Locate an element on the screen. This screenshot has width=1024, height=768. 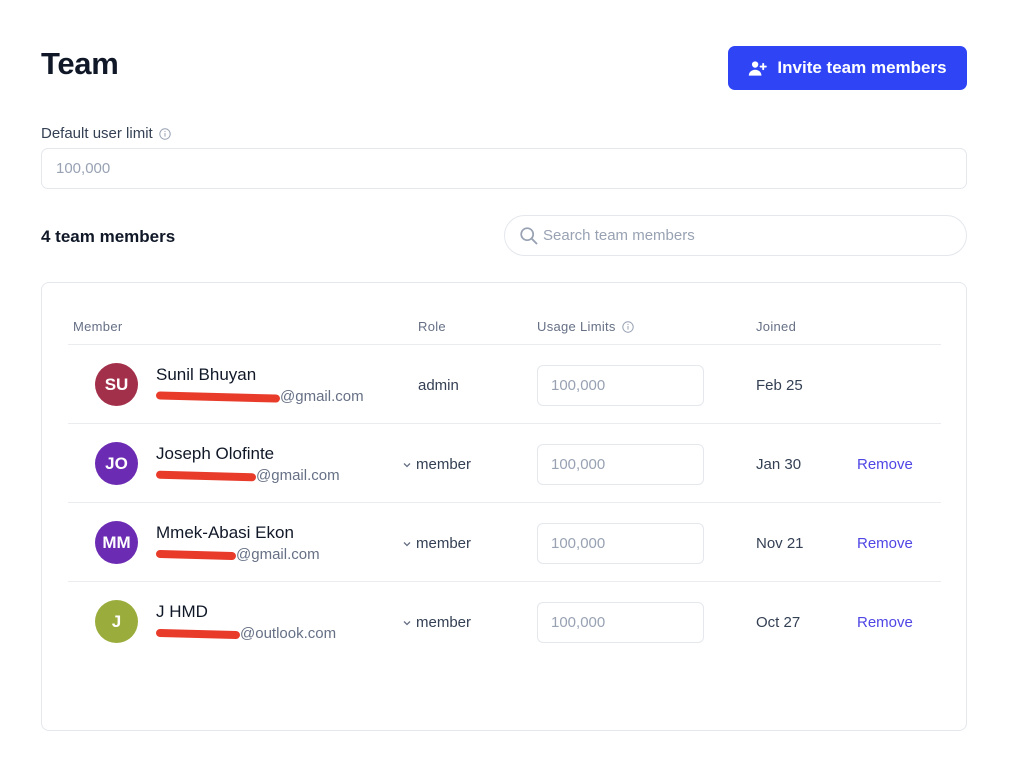
default-user-limit-label: Default user limit is located at coordinates (106, 133).